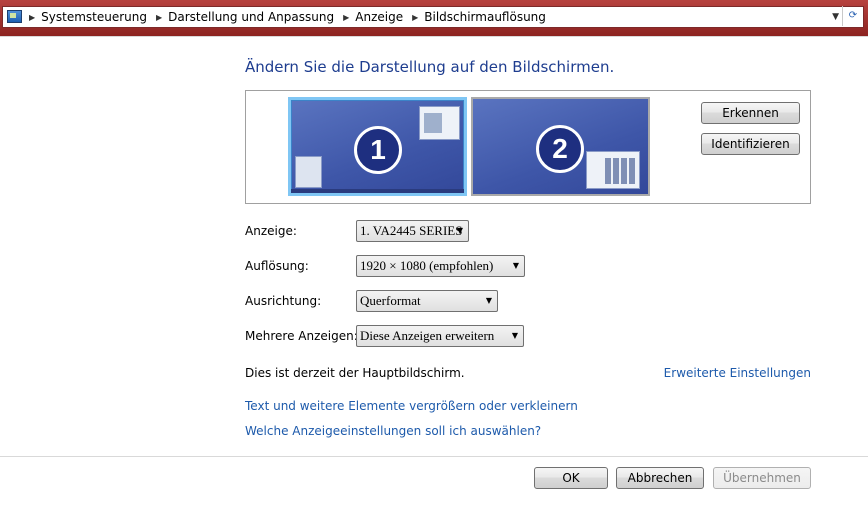 This screenshot has height=513, width=868. Describe the element at coordinates (377, 191) in the screenshot. I see `taskbar-thumbnail` at that location.